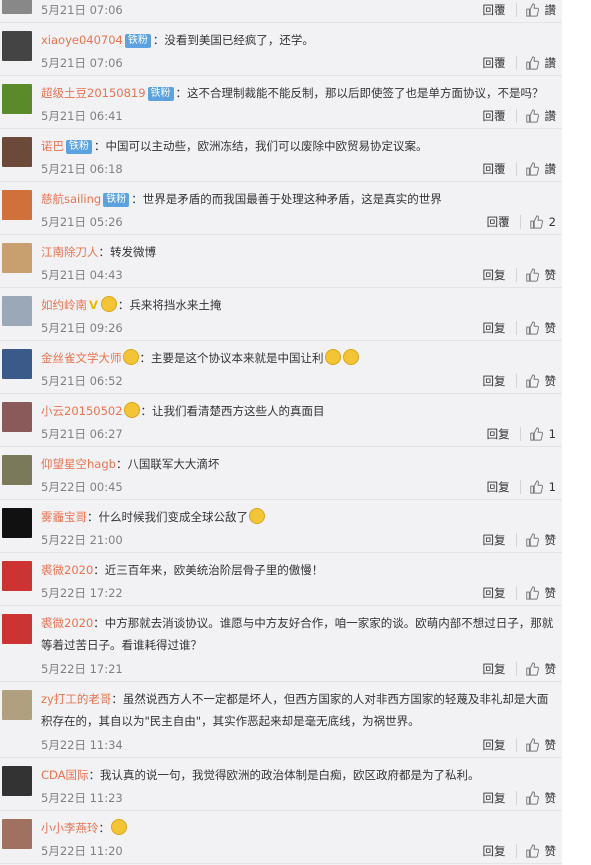  I want to click on username-link: 金丝雀文学大师, so click(81, 358).